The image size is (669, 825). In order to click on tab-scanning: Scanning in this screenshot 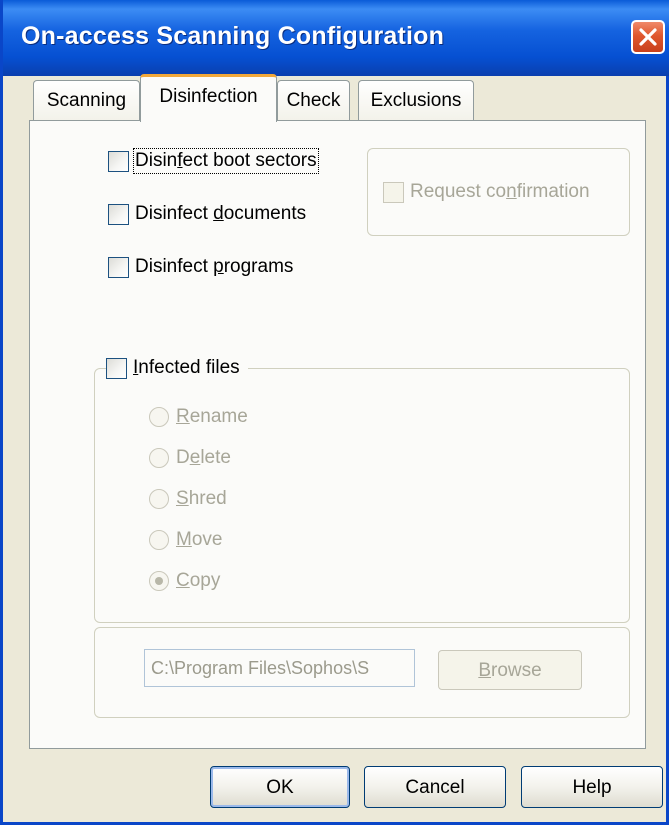, I will do `click(86, 100)`.